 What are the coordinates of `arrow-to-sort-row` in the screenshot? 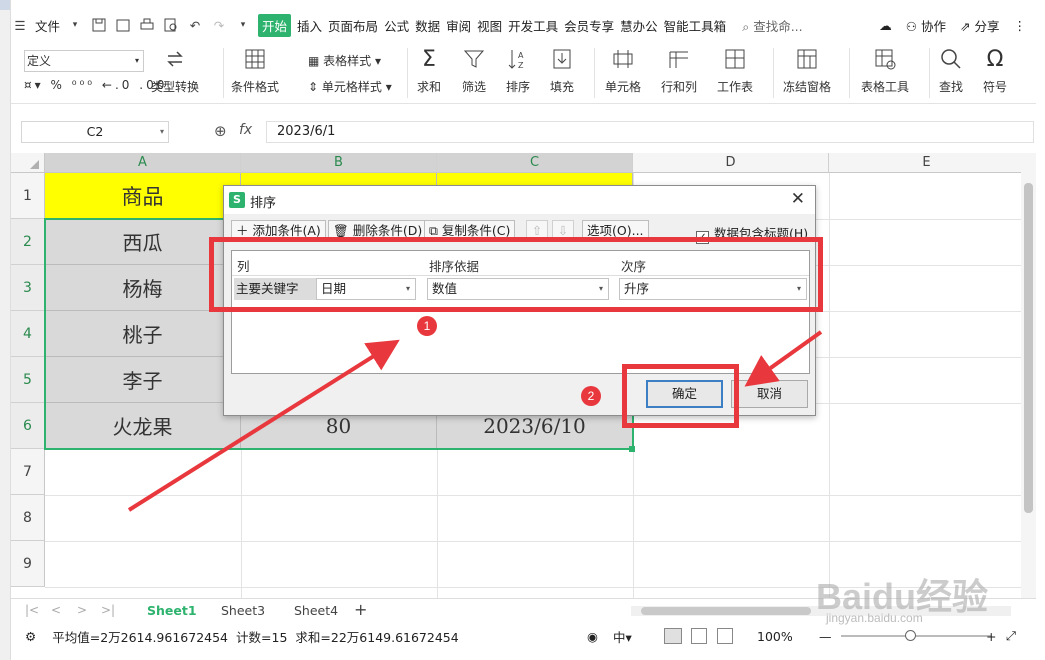 It's located at (263, 425).